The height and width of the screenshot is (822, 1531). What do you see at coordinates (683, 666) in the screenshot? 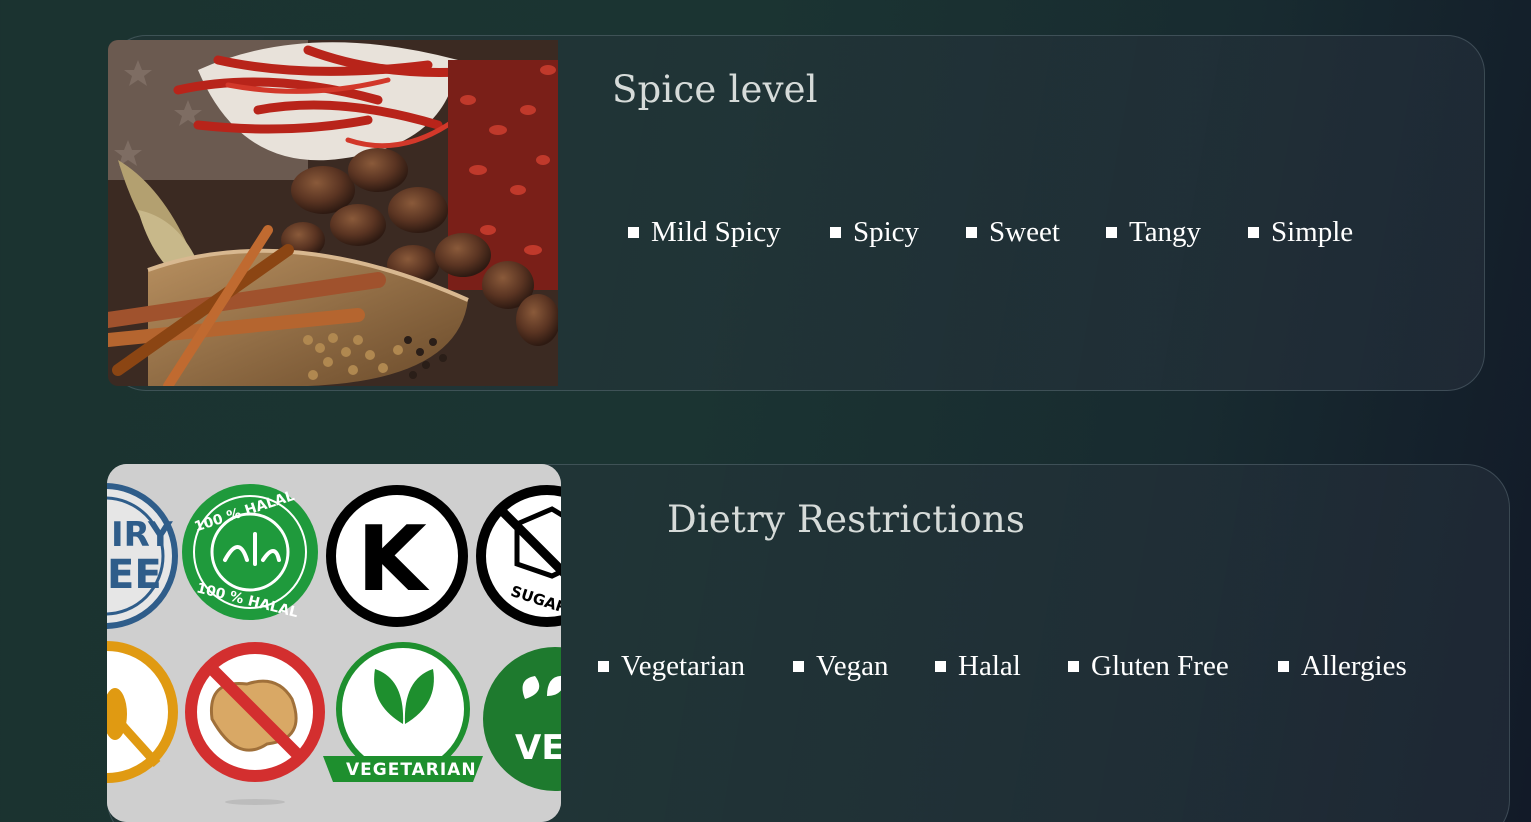
I see `option-label: Vegetarian` at bounding box center [683, 666].